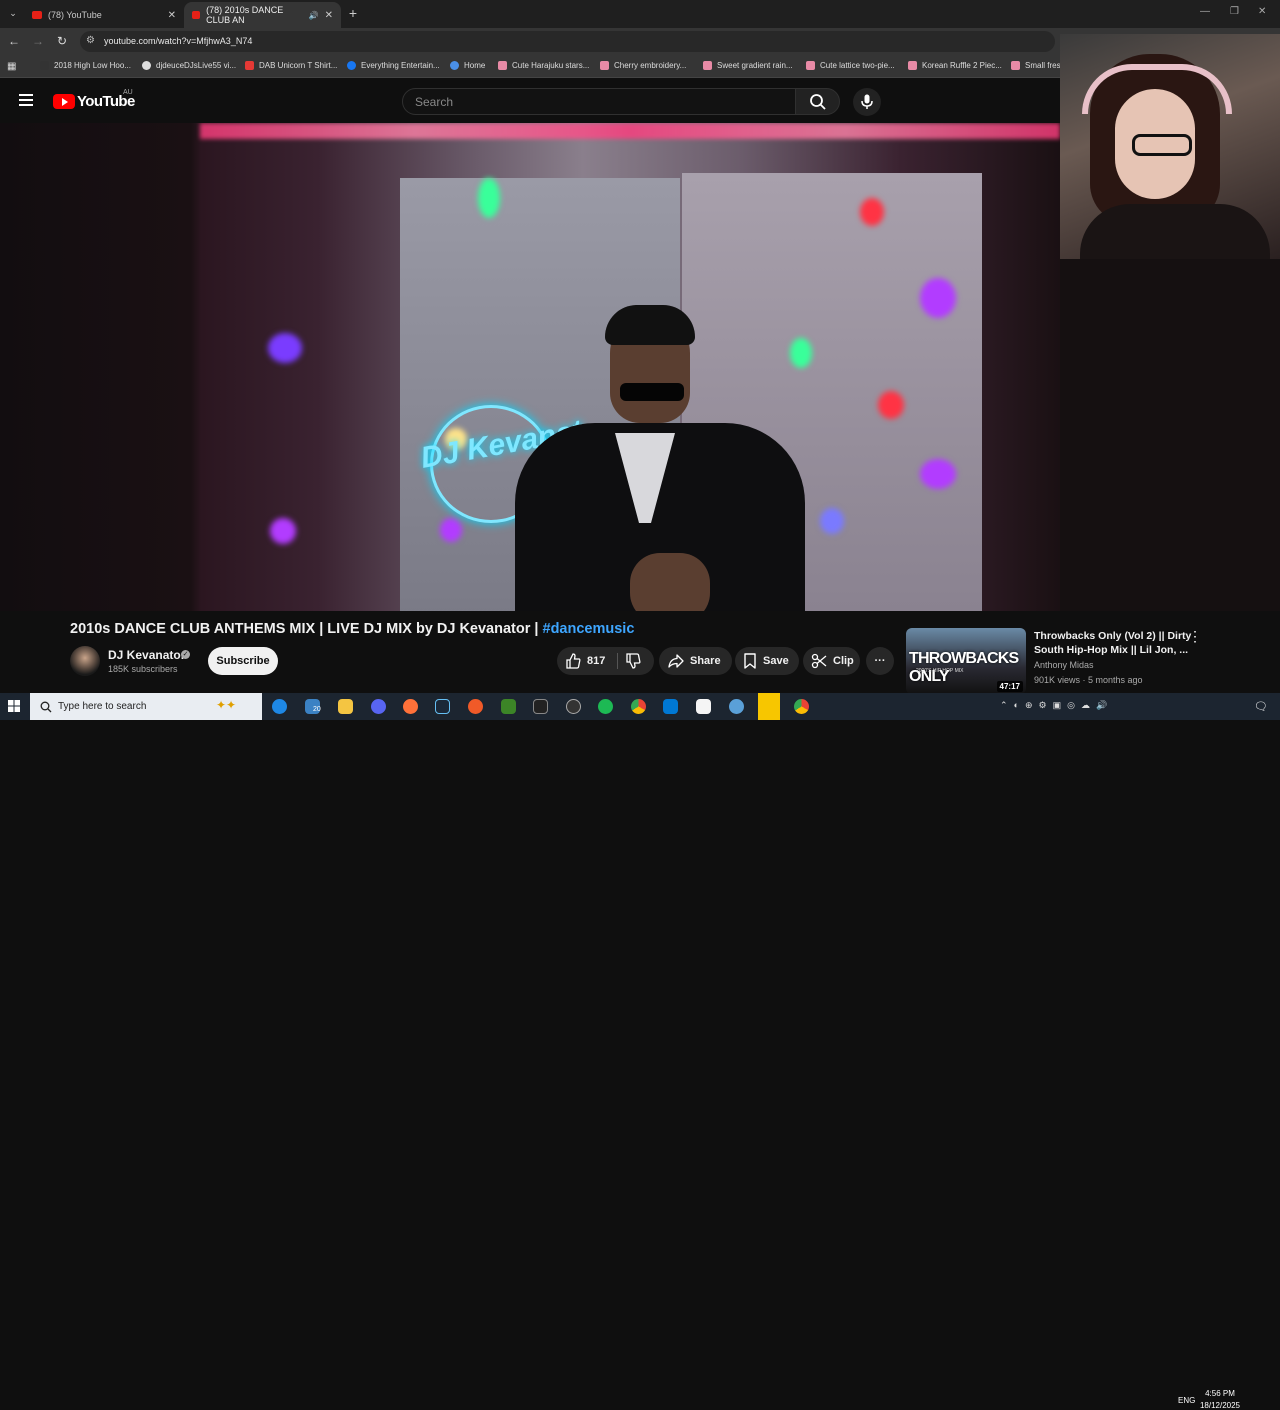 This screenshot has height=1410, width=1280. Describe the element at coordinates (279, 706) in the screenshot. I see `edge-icon` at that location.